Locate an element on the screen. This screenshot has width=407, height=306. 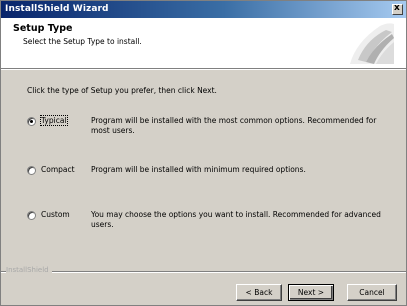
header-divider is located at coordinates (203, 69).